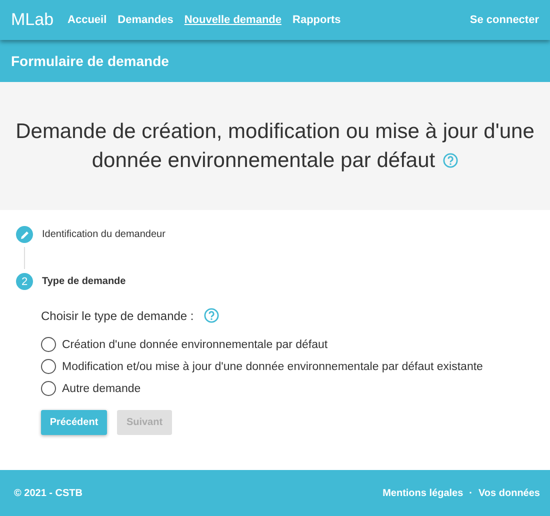 The width and height of the screenshot is (550, 516). I want to click on nav-link: Demandes, so click(146, 20).